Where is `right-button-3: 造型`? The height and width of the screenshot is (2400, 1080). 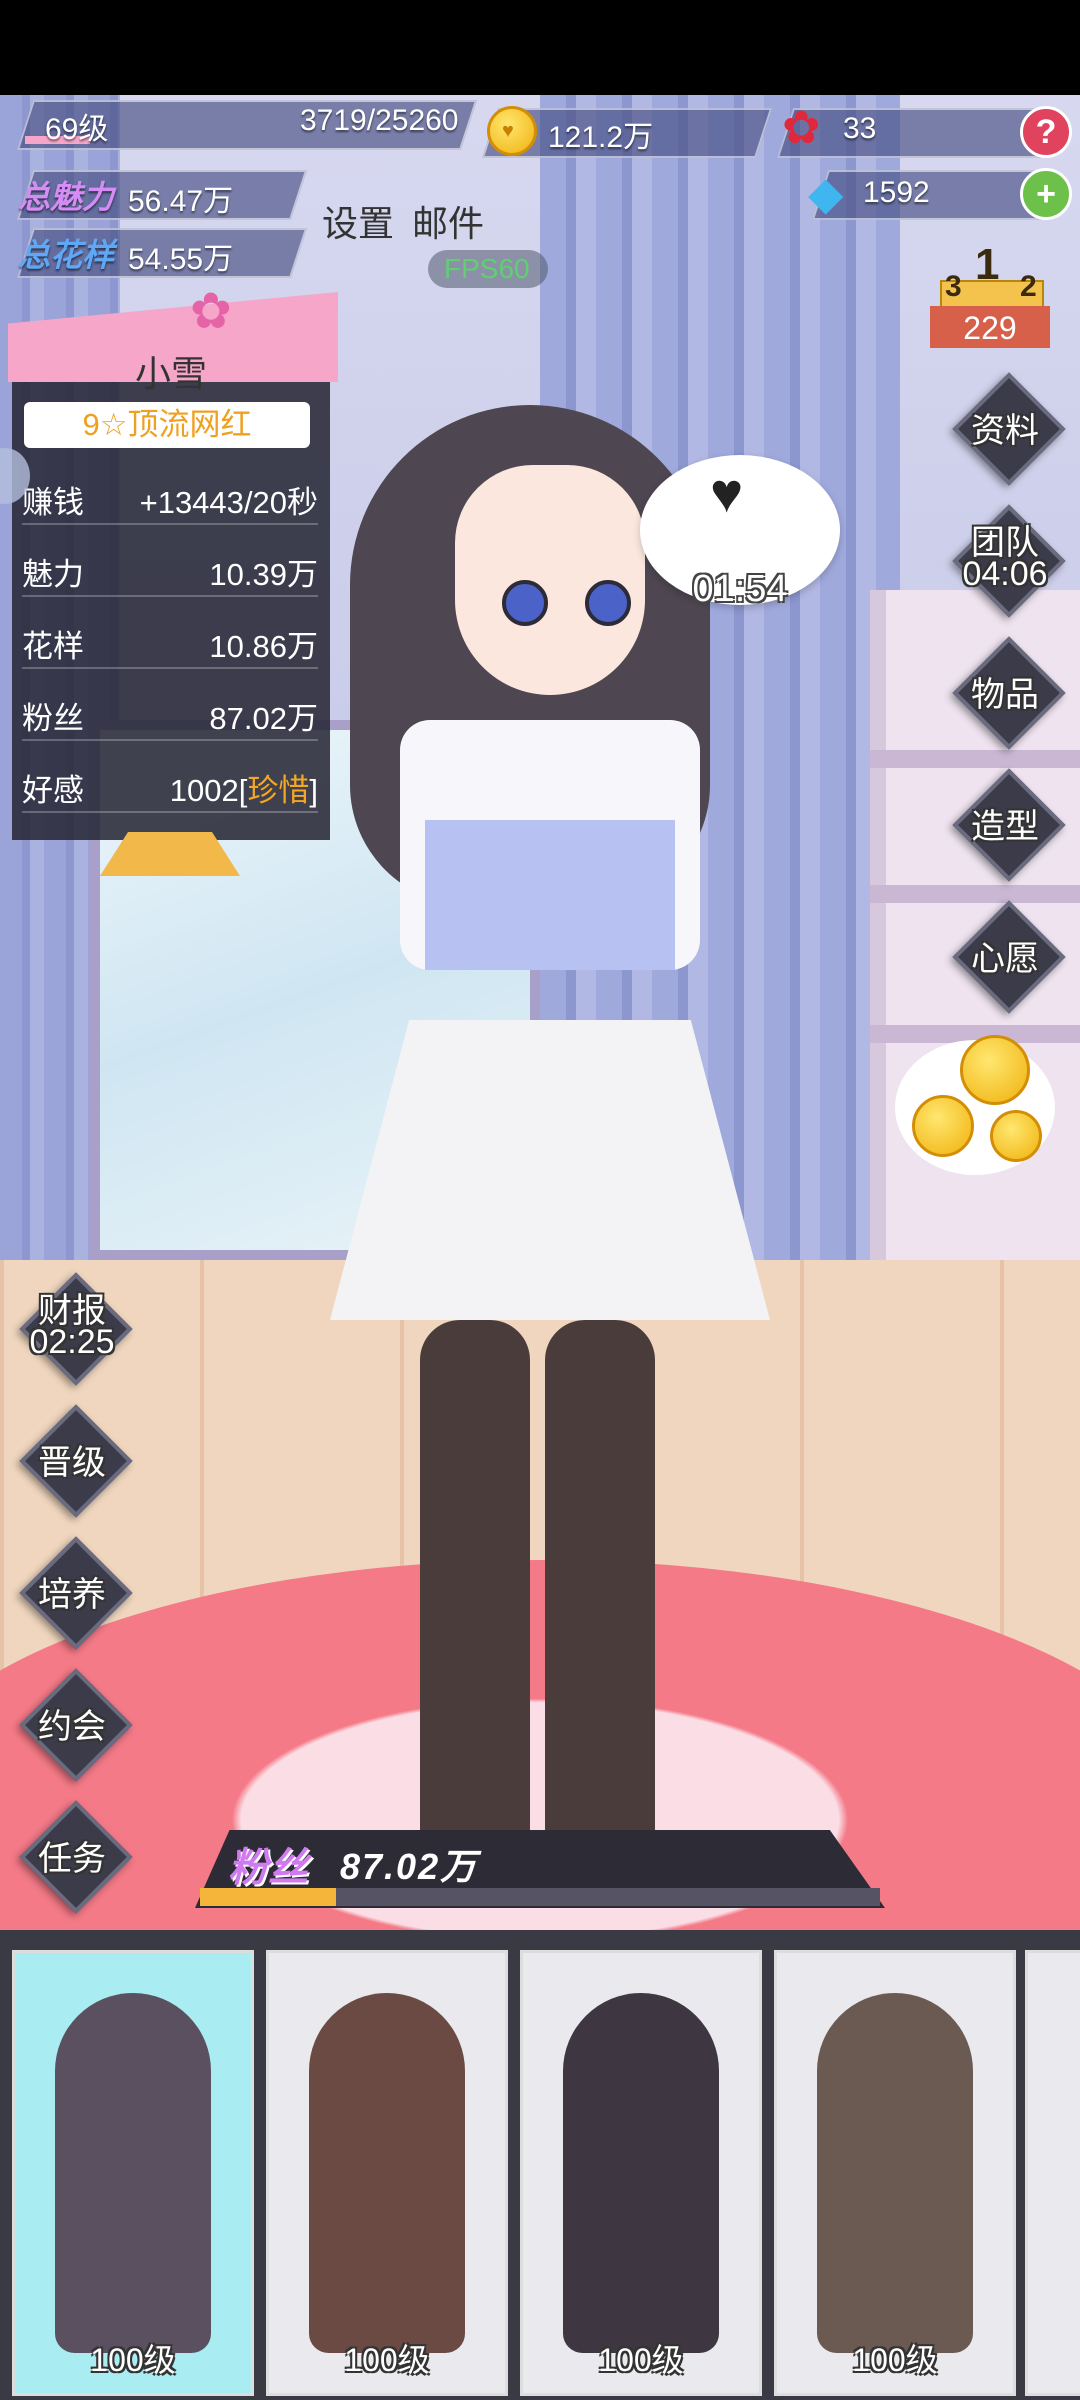
right-button-3: 造型 is located at coordinates (1009, 825).